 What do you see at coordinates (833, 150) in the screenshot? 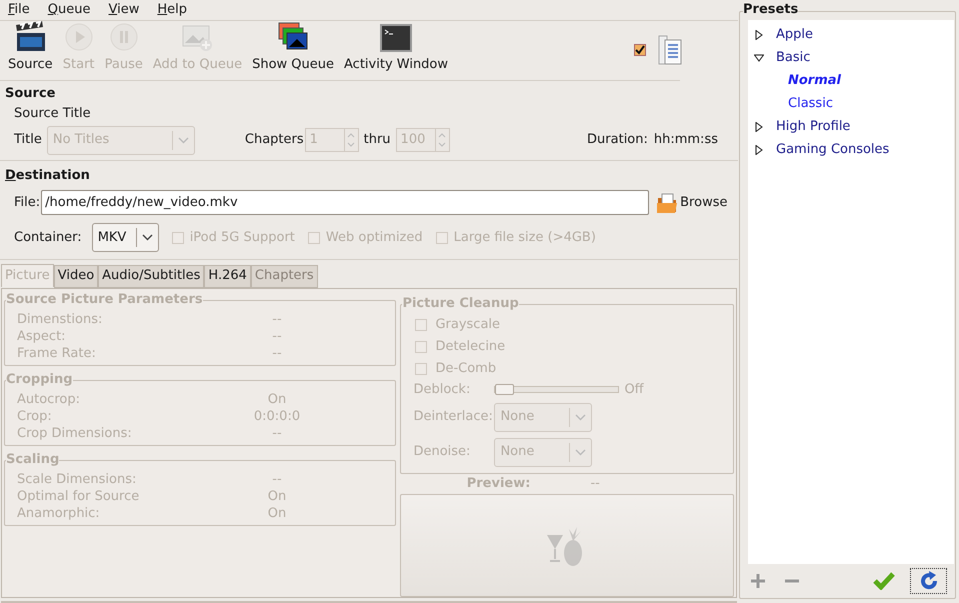
I see `preset-folder: Gaming Consoles` at bounding box center [833, 150].